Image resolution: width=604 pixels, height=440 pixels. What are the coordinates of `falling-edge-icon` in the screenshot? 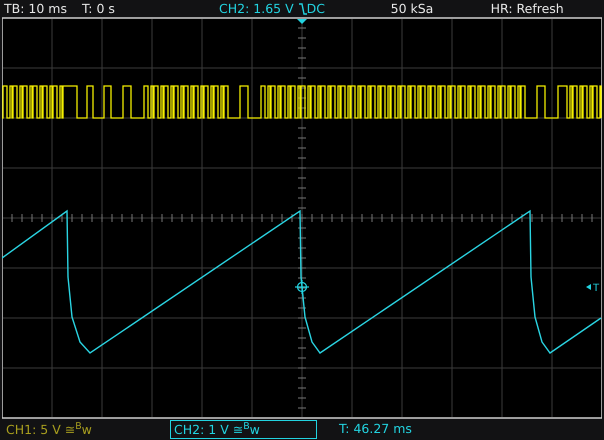 It's located at (302, 8).